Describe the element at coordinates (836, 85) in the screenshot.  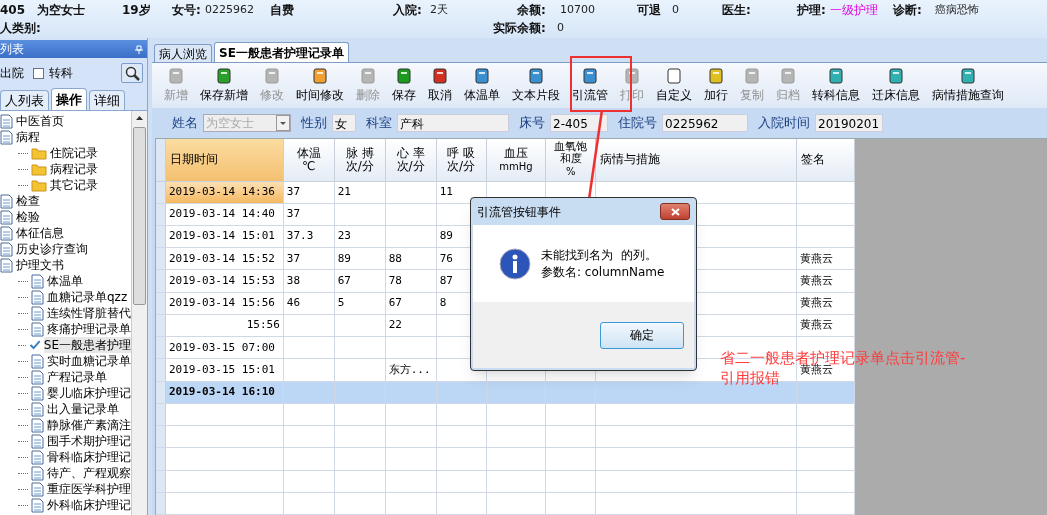
I see `toolbar-button: 转科信息` at that location.